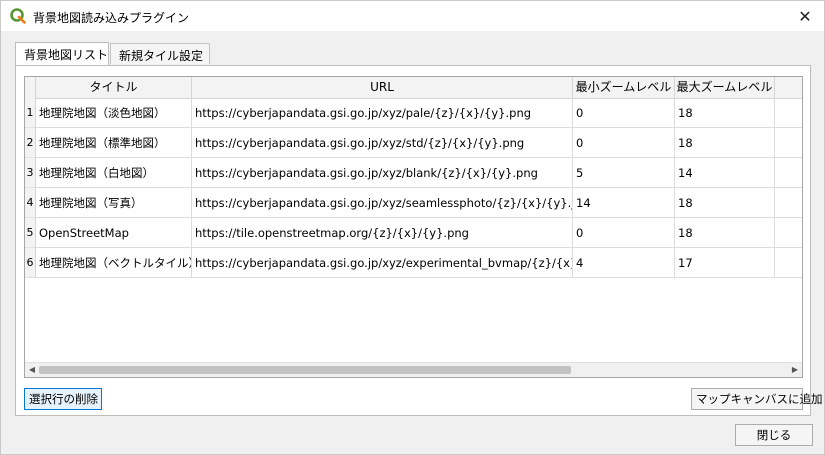  I want to click on row-number: 5, so click(30, 233).